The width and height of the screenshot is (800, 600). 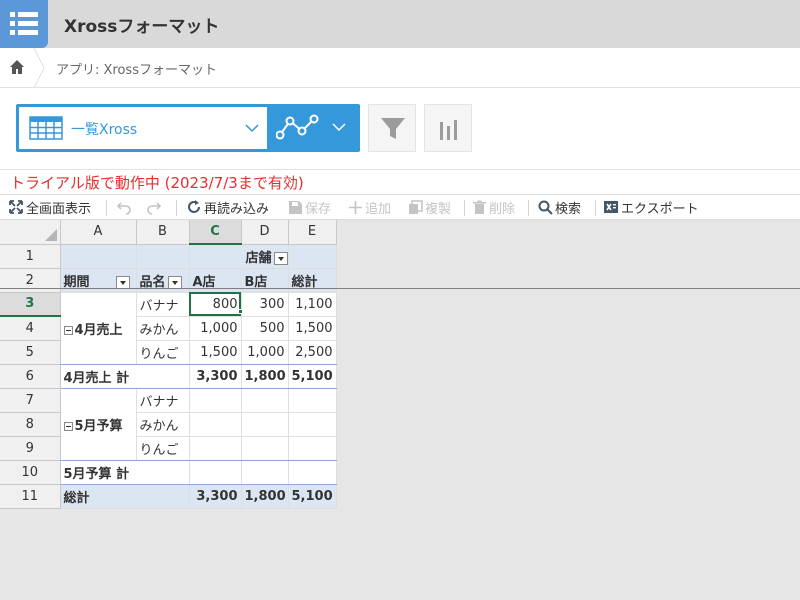 I want to click on row-header: 7, so click(x=30, y=400).